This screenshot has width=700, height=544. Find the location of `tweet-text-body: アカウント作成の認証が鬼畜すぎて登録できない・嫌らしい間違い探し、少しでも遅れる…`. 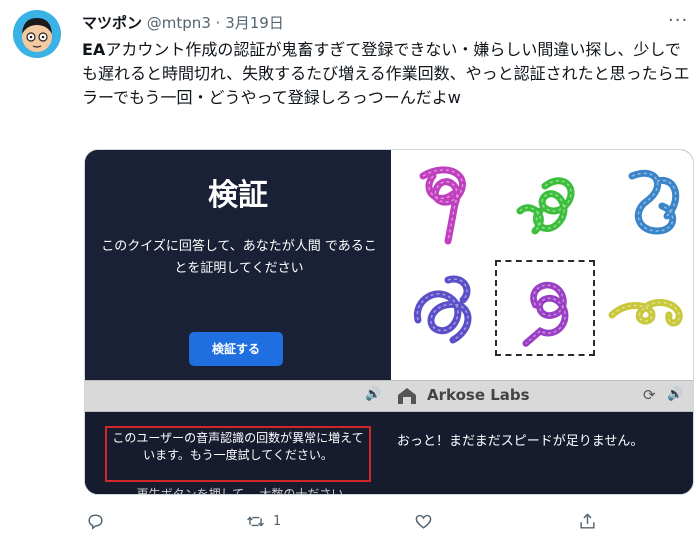

tweet-text-body: アカウント作成の認証が鬼畜すぎて登録できない・嫌らしい間違い探し、少しでも遅れる… is located at coordinates (386, 73).